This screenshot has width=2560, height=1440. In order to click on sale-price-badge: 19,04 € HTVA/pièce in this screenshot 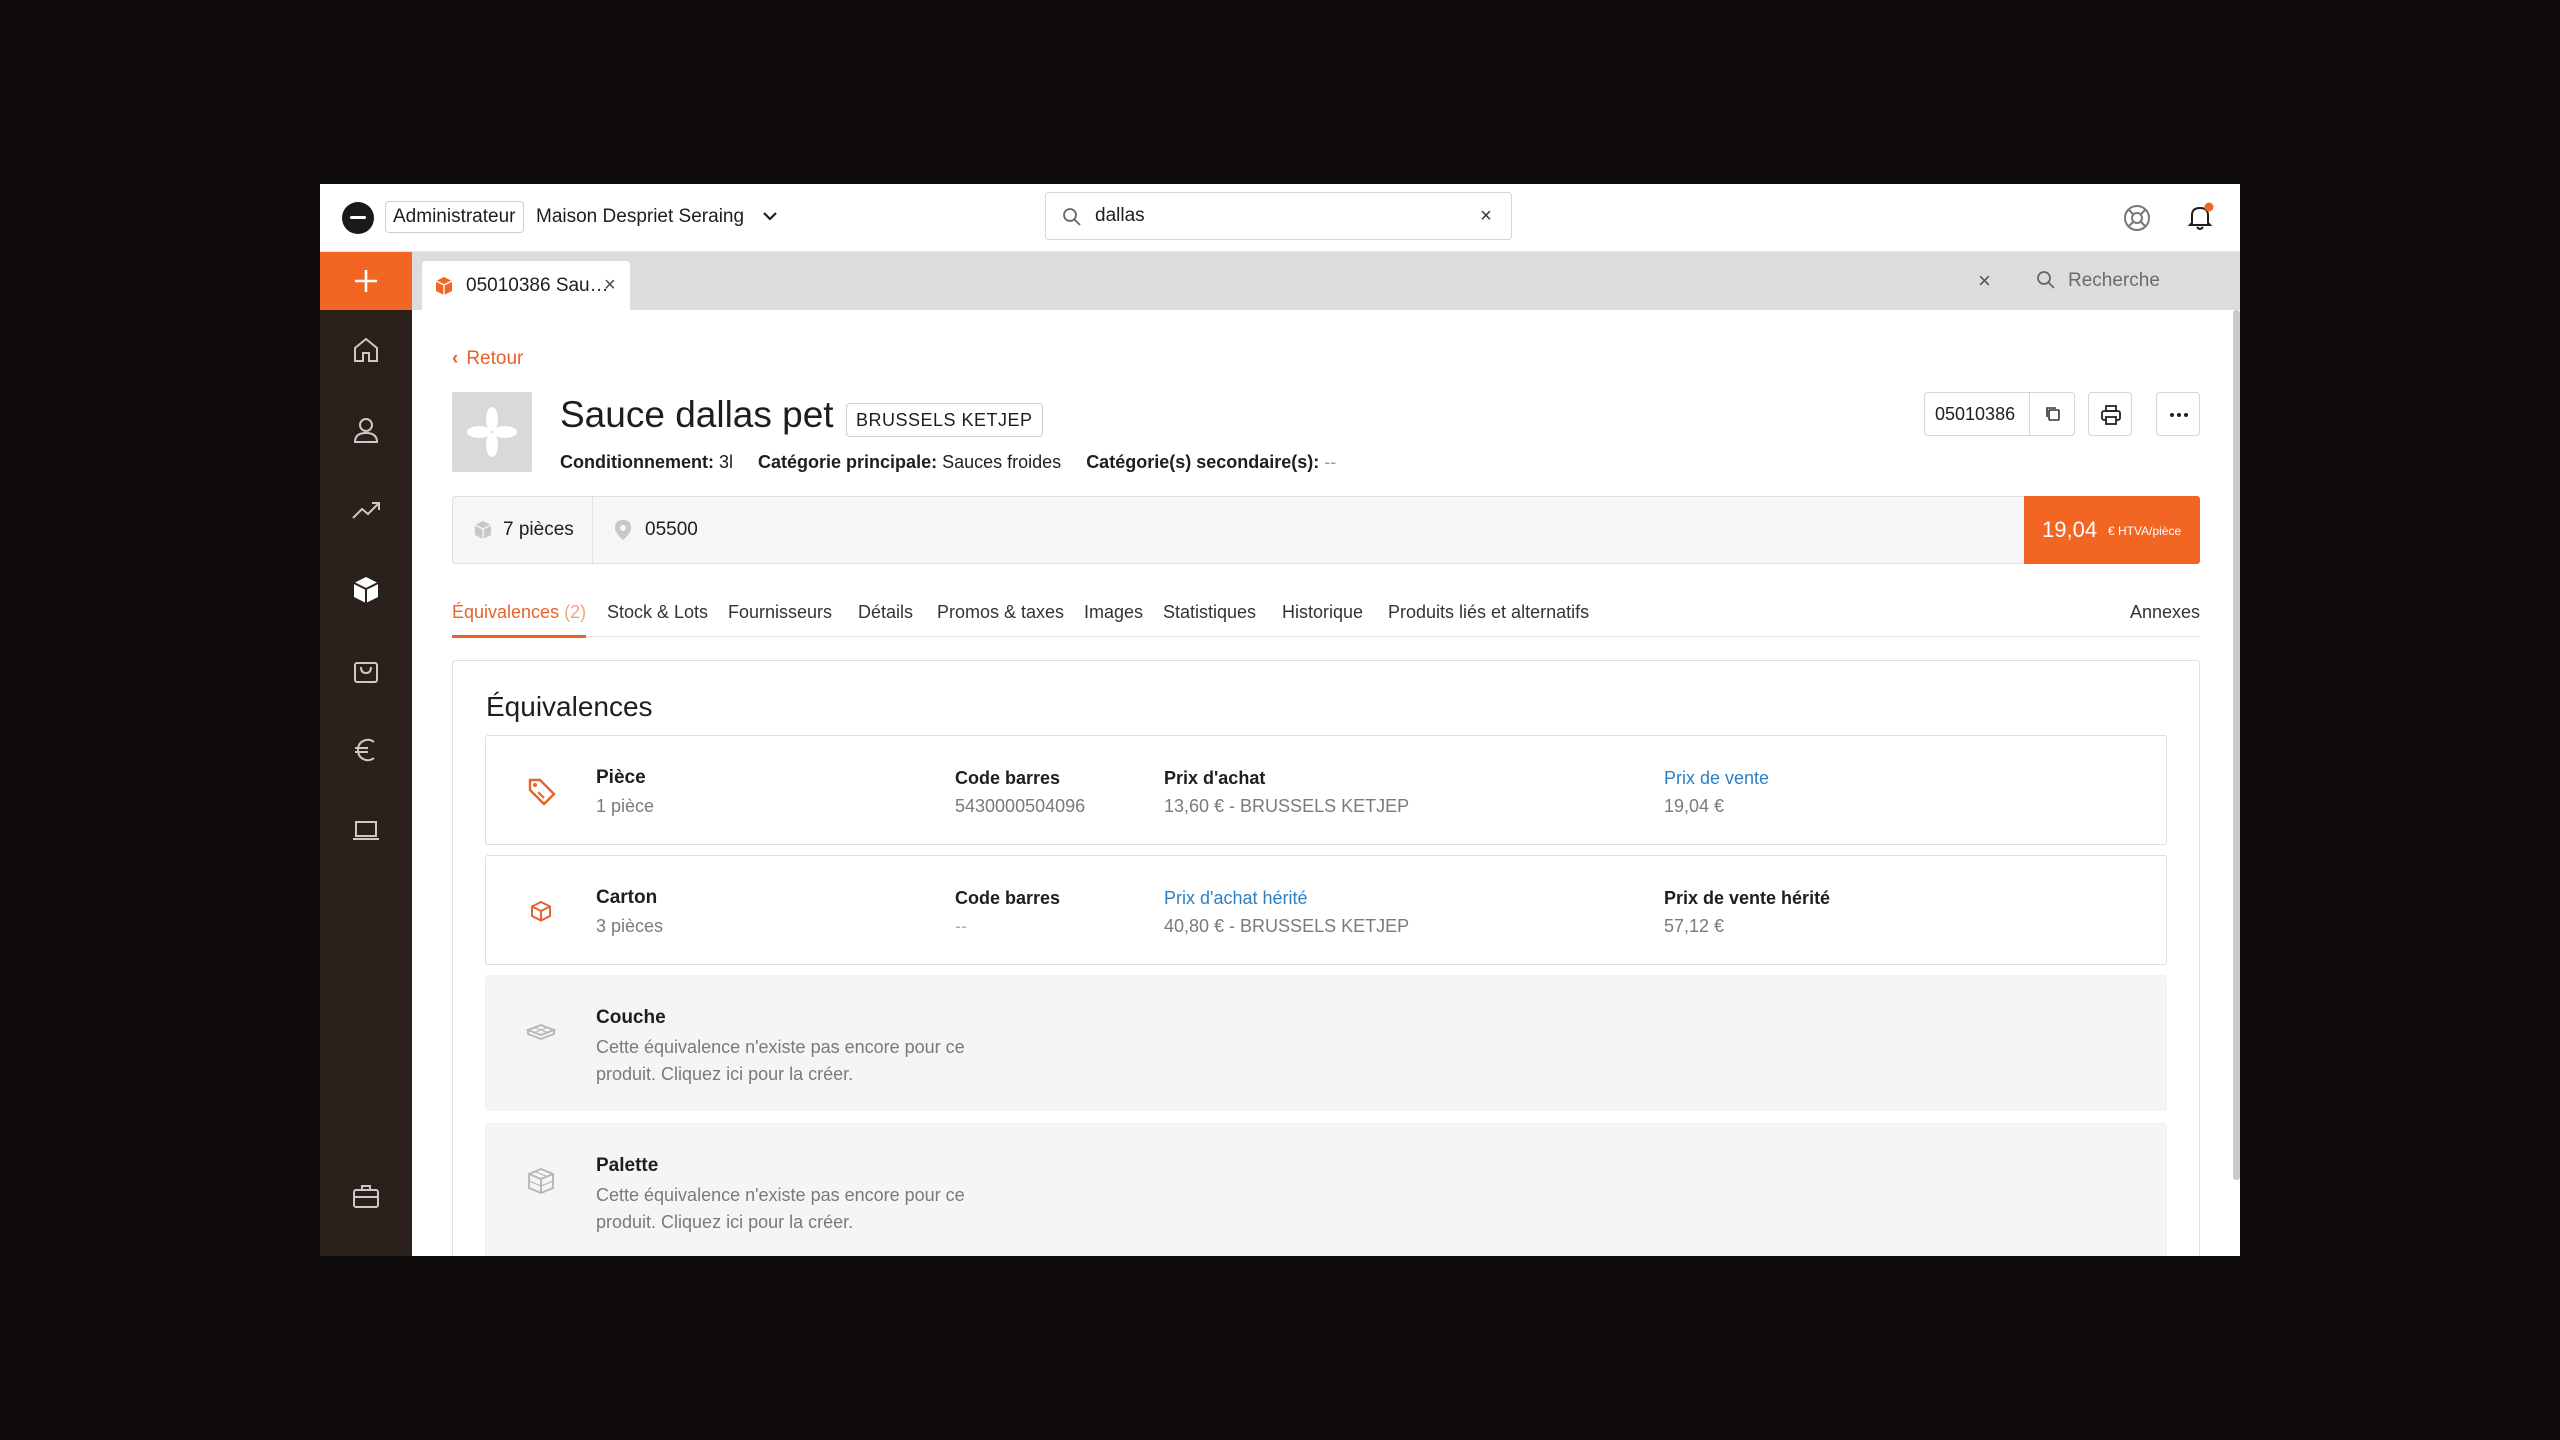, I will do `click(2112, 530)`.